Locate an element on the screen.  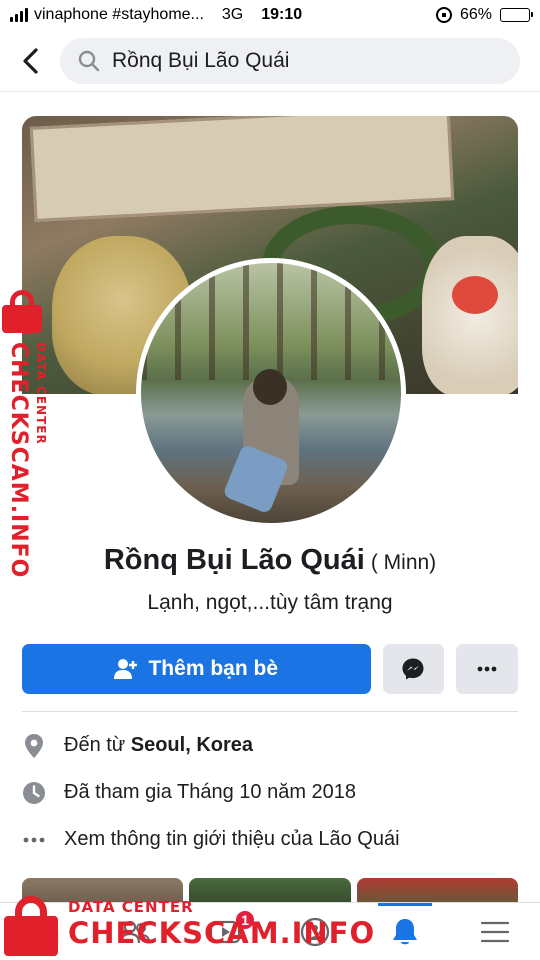
profile-name-row: Rồnq Bụi Lão Quái( Minn) is located at coordinates (270, 560).